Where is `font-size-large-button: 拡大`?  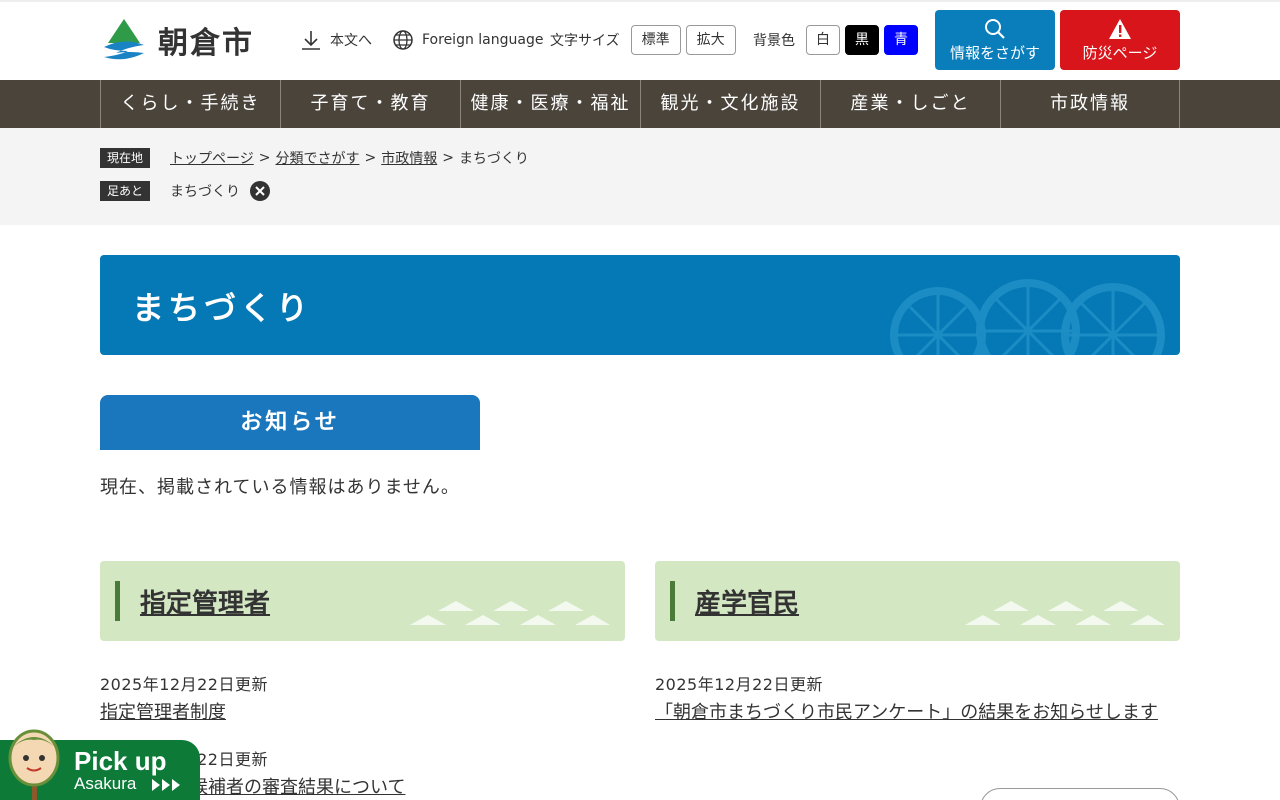 font-size-large-button: 拡大 is located at coordinates (710, 40).